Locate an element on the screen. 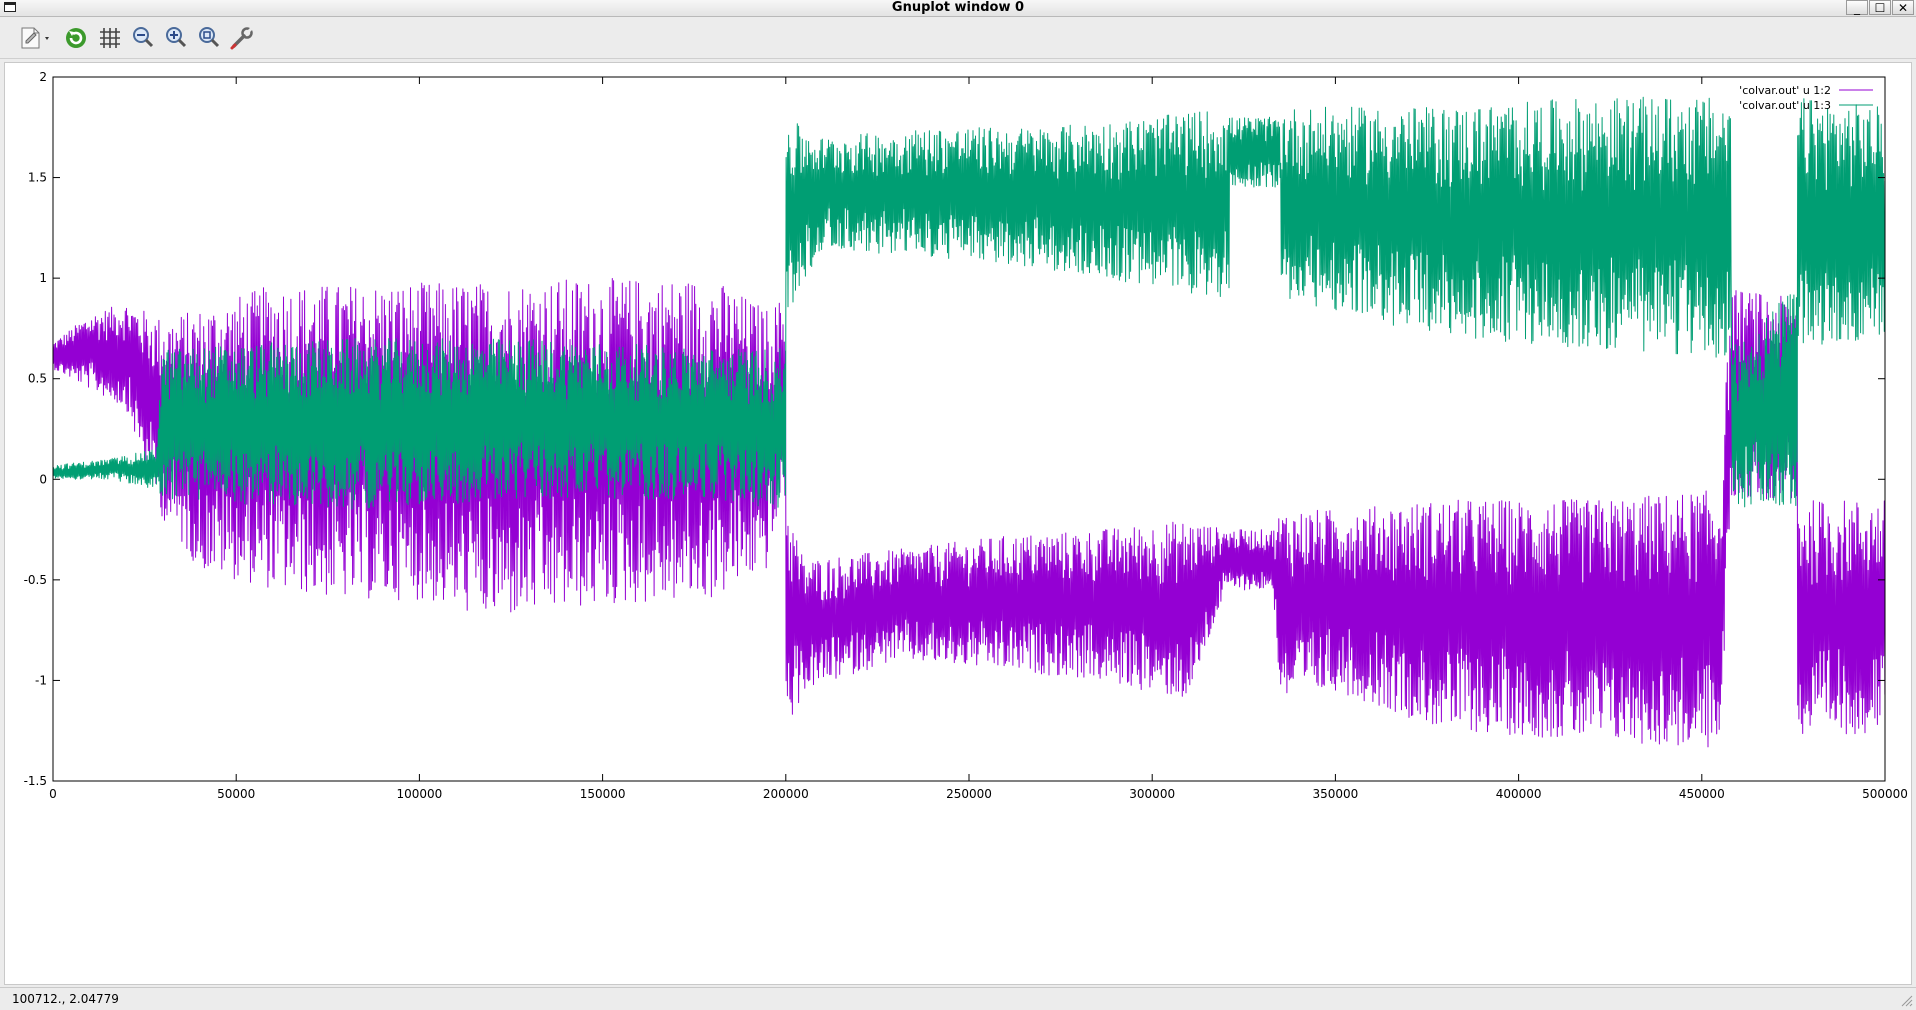 The width and height of the screenshot is (1916, 1010). toolbar is located at coordinates (958, 38).